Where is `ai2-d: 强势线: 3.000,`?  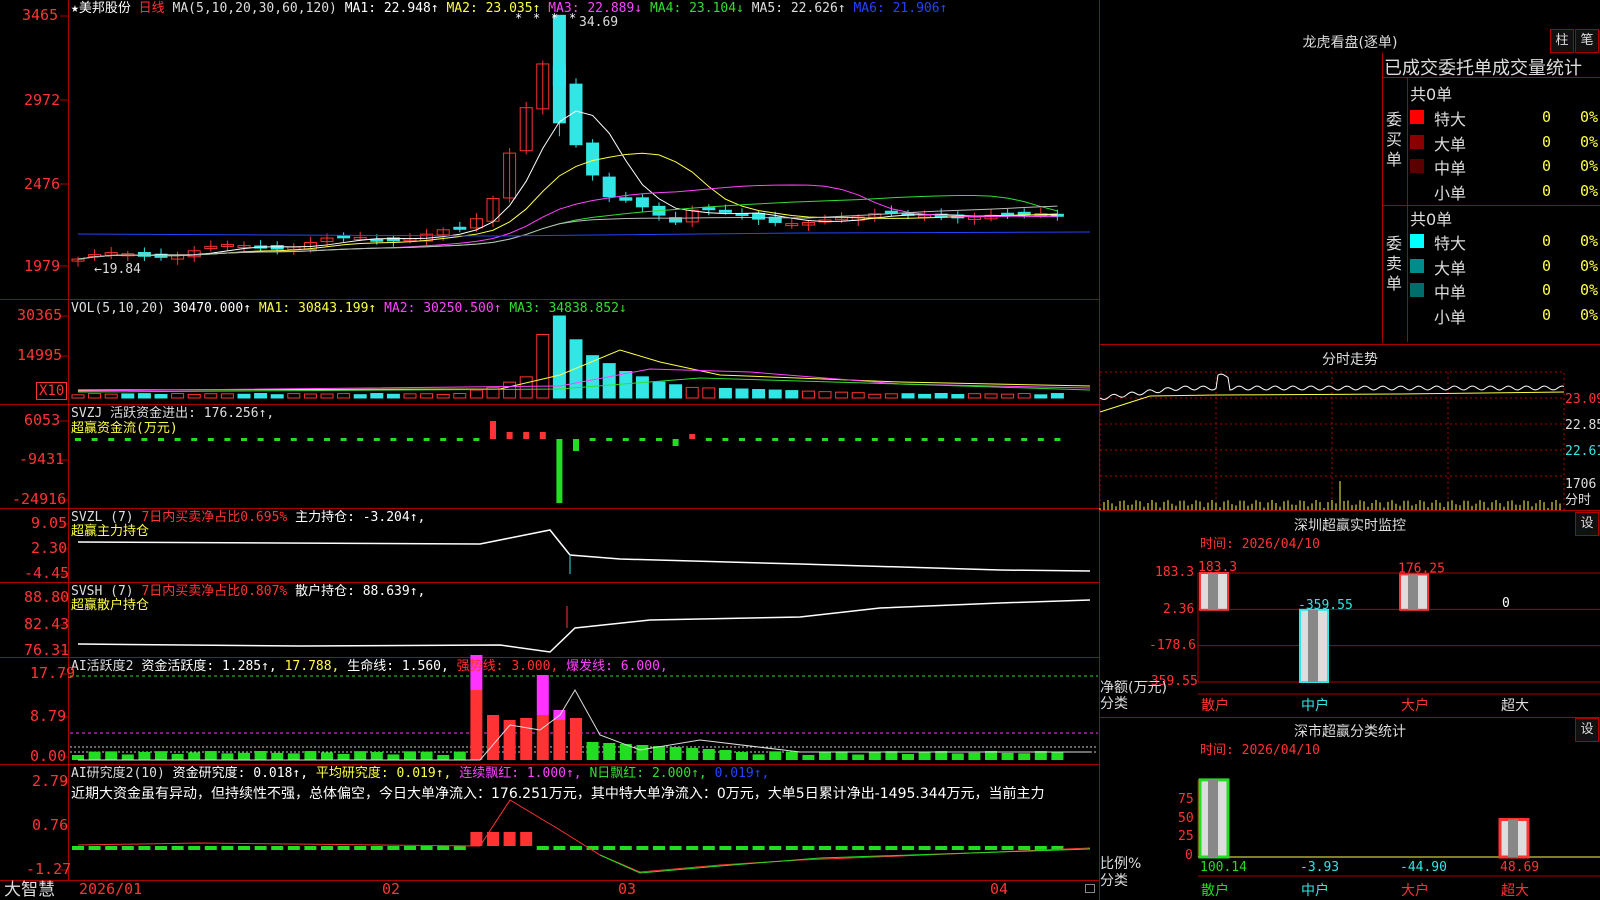
ai2-d: 强势线: 3.000, is located at coordinates (507, 666).